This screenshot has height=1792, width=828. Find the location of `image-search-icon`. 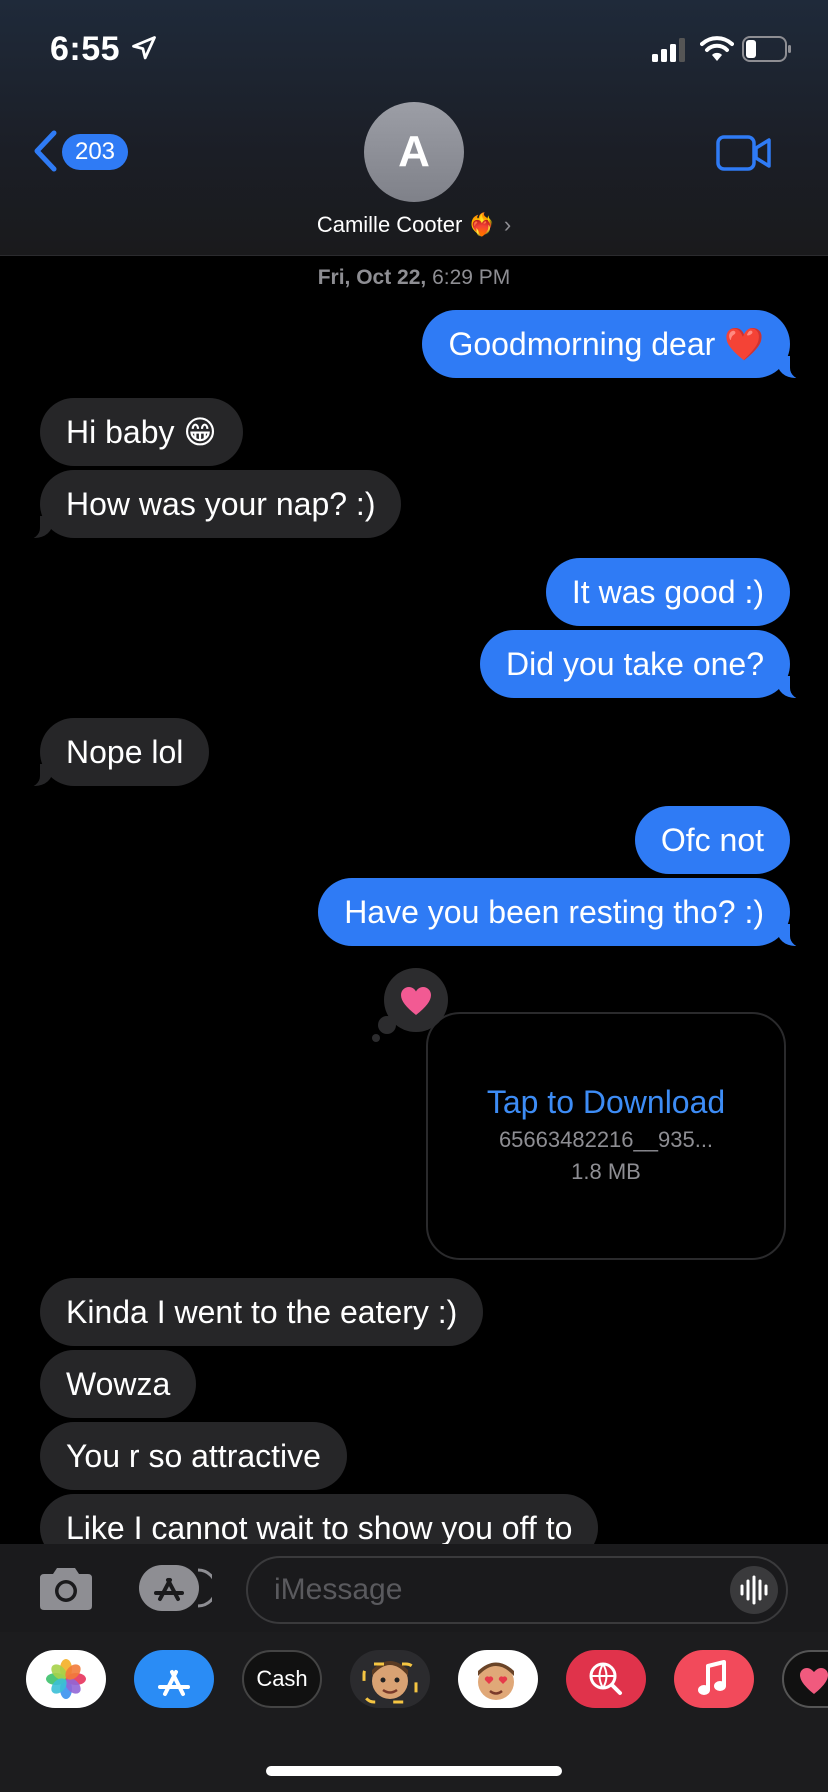

image-search-icon is located at coordinates (606, 1679).